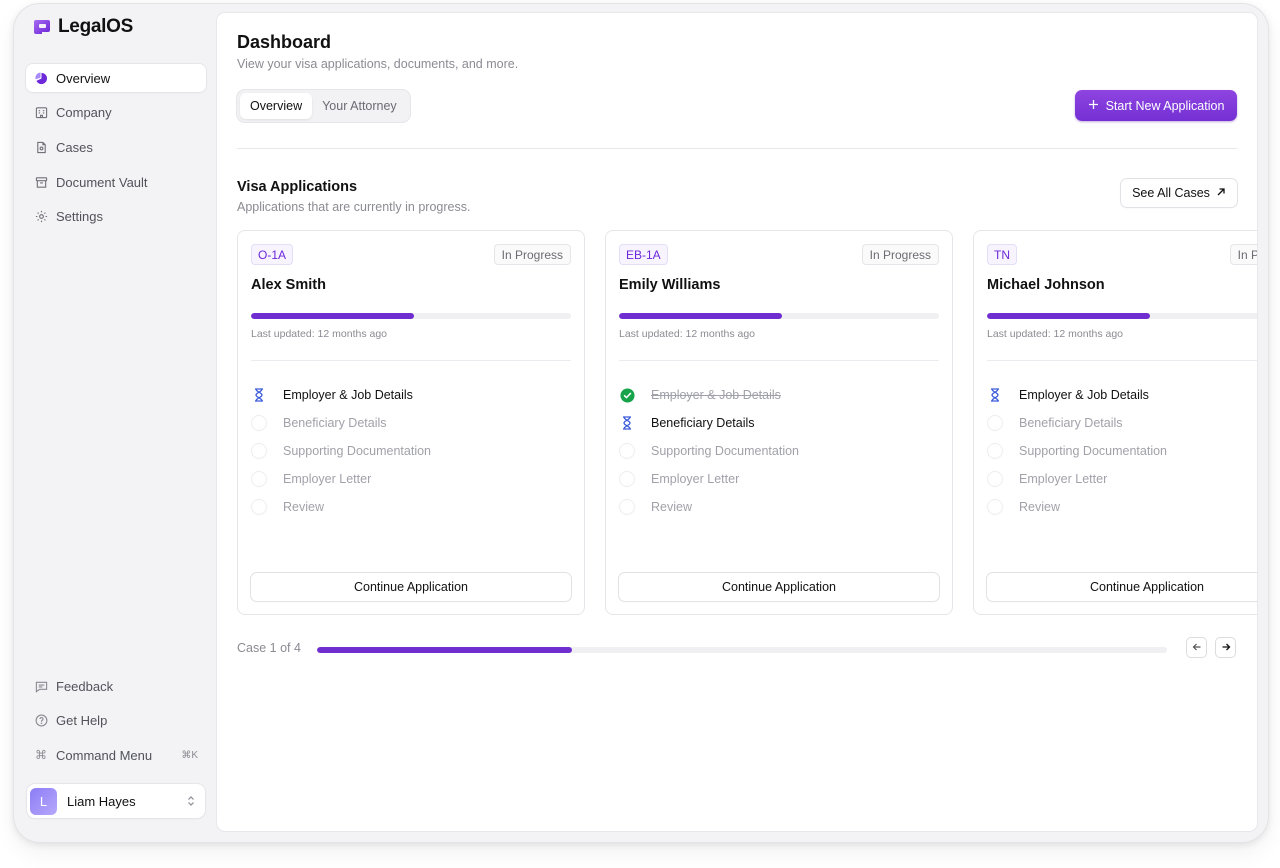 This screenshot has width=1280, height=868. I want to click on sidebar-item-label: Command Menu, so click(104, 755).